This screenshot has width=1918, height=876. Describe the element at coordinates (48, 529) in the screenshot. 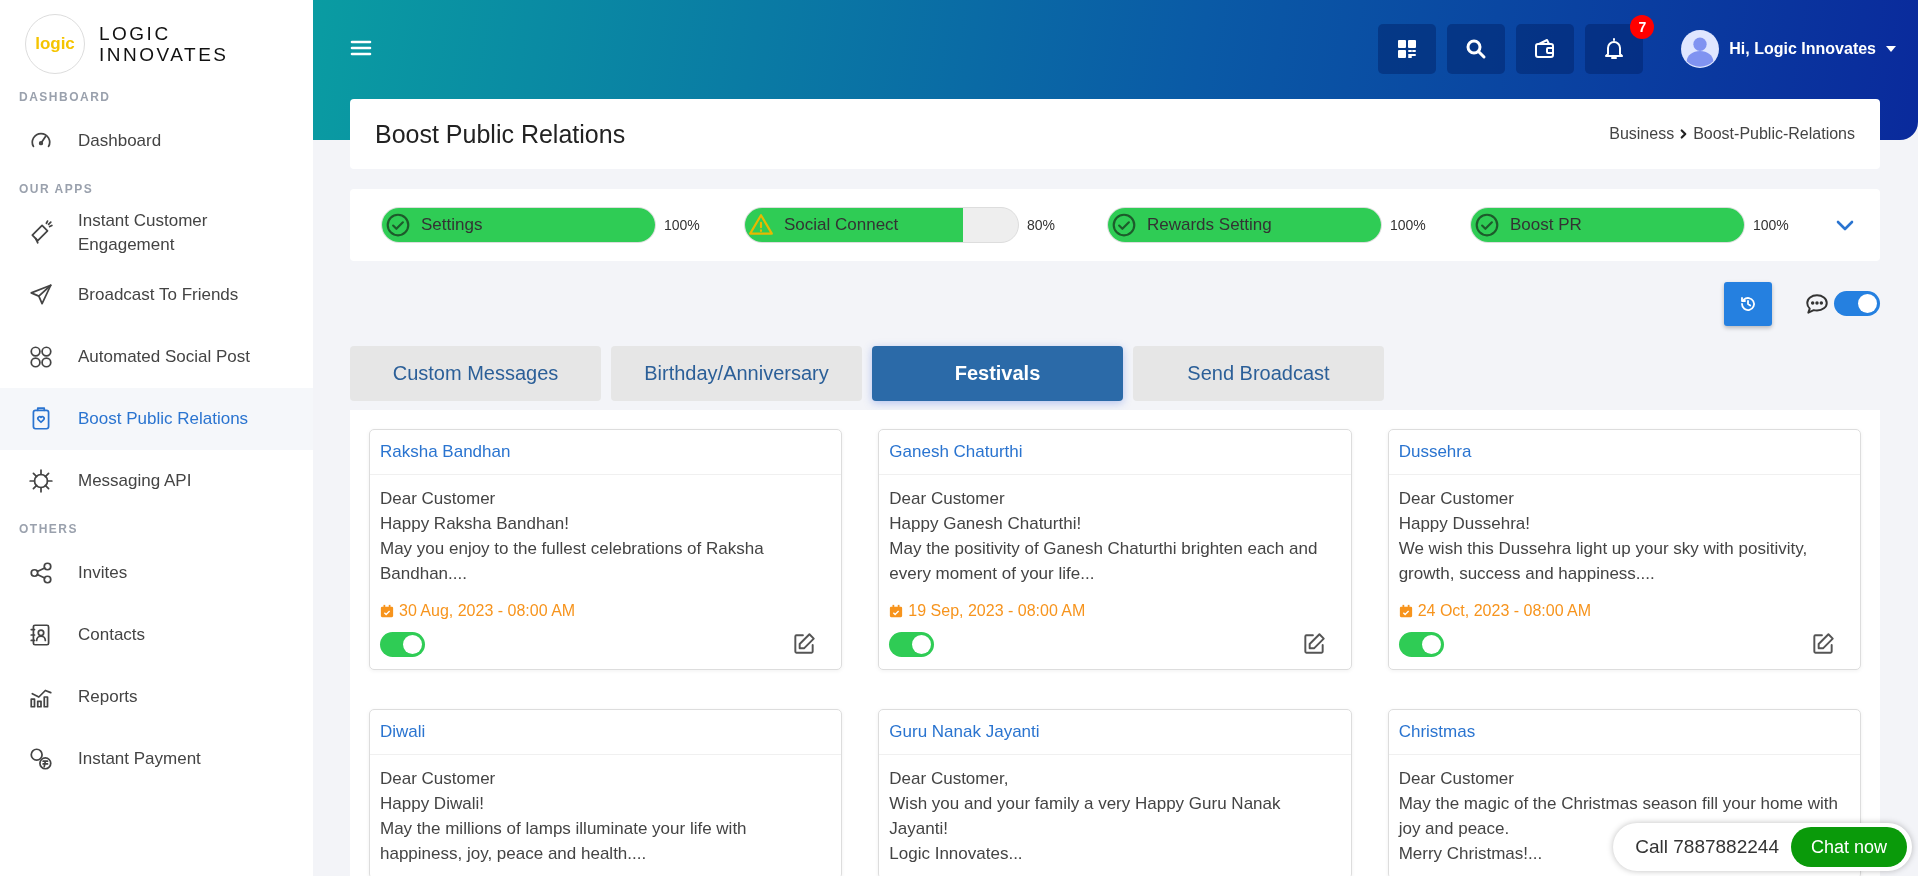

I see `section-heading: OTHERS` at that location.